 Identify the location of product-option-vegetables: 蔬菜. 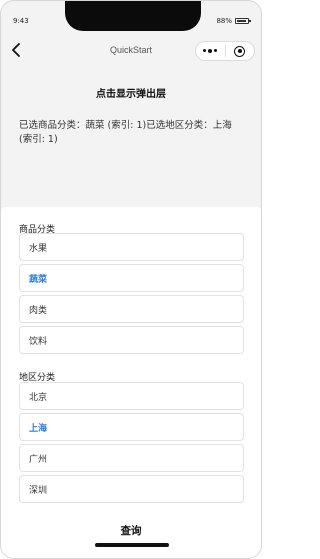
(131, 278).